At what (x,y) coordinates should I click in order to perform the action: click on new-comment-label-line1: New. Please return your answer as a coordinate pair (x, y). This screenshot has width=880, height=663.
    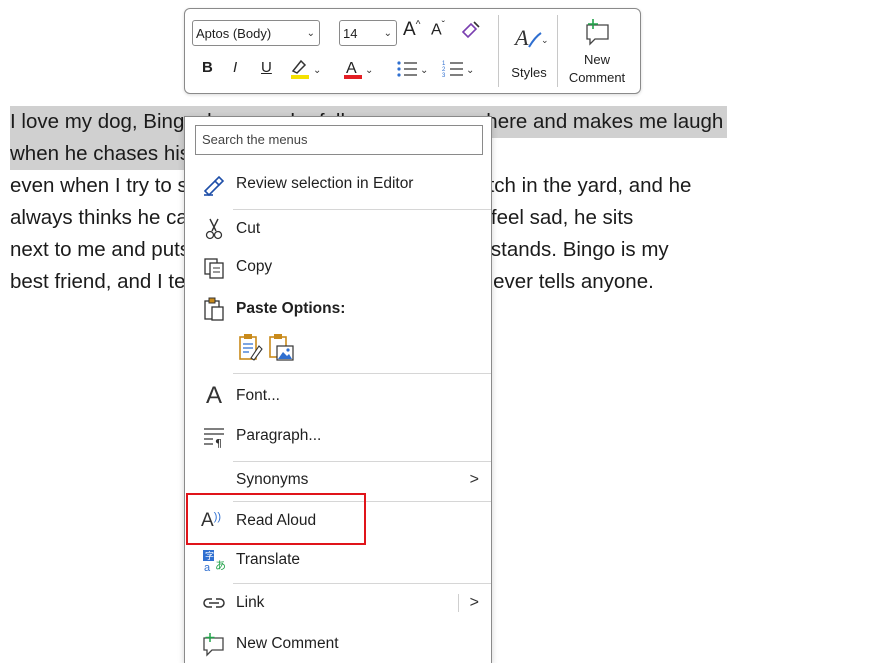
    Looking at the image, I should click on (596, 59).